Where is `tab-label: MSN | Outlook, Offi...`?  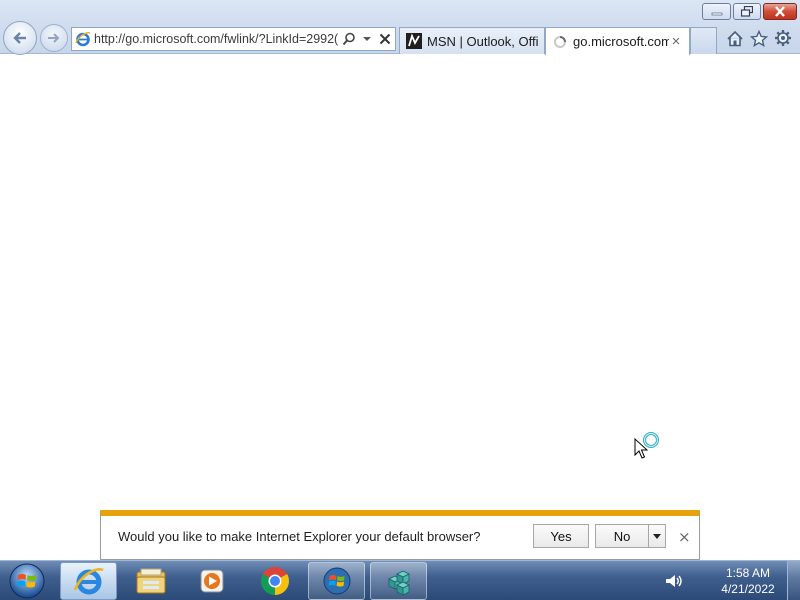
tab-label: MSN | Outlook, Offi... is located at coordinates (482, 41).